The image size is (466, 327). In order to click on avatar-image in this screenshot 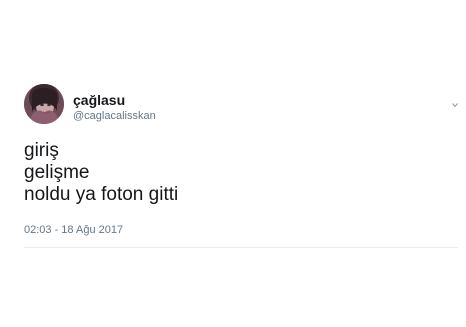, I will do `click(44, 104)`.